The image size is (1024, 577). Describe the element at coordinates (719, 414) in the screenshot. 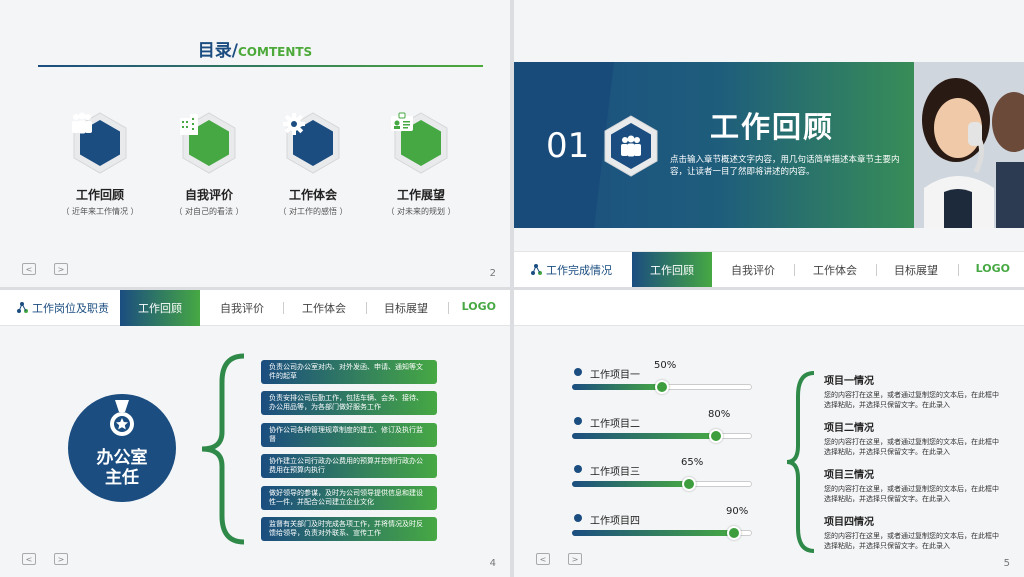

I see `progress-percent: 80%` at that location.